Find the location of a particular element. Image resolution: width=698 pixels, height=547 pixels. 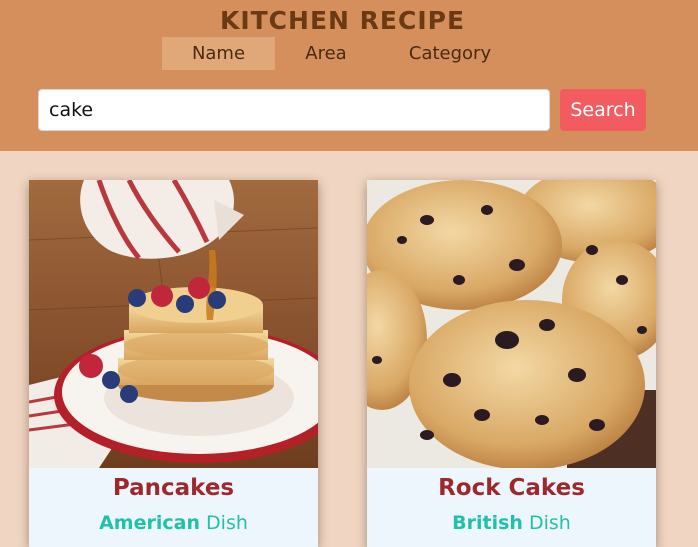

recipe-name: Pancakes is located at coordinates (173, 488).